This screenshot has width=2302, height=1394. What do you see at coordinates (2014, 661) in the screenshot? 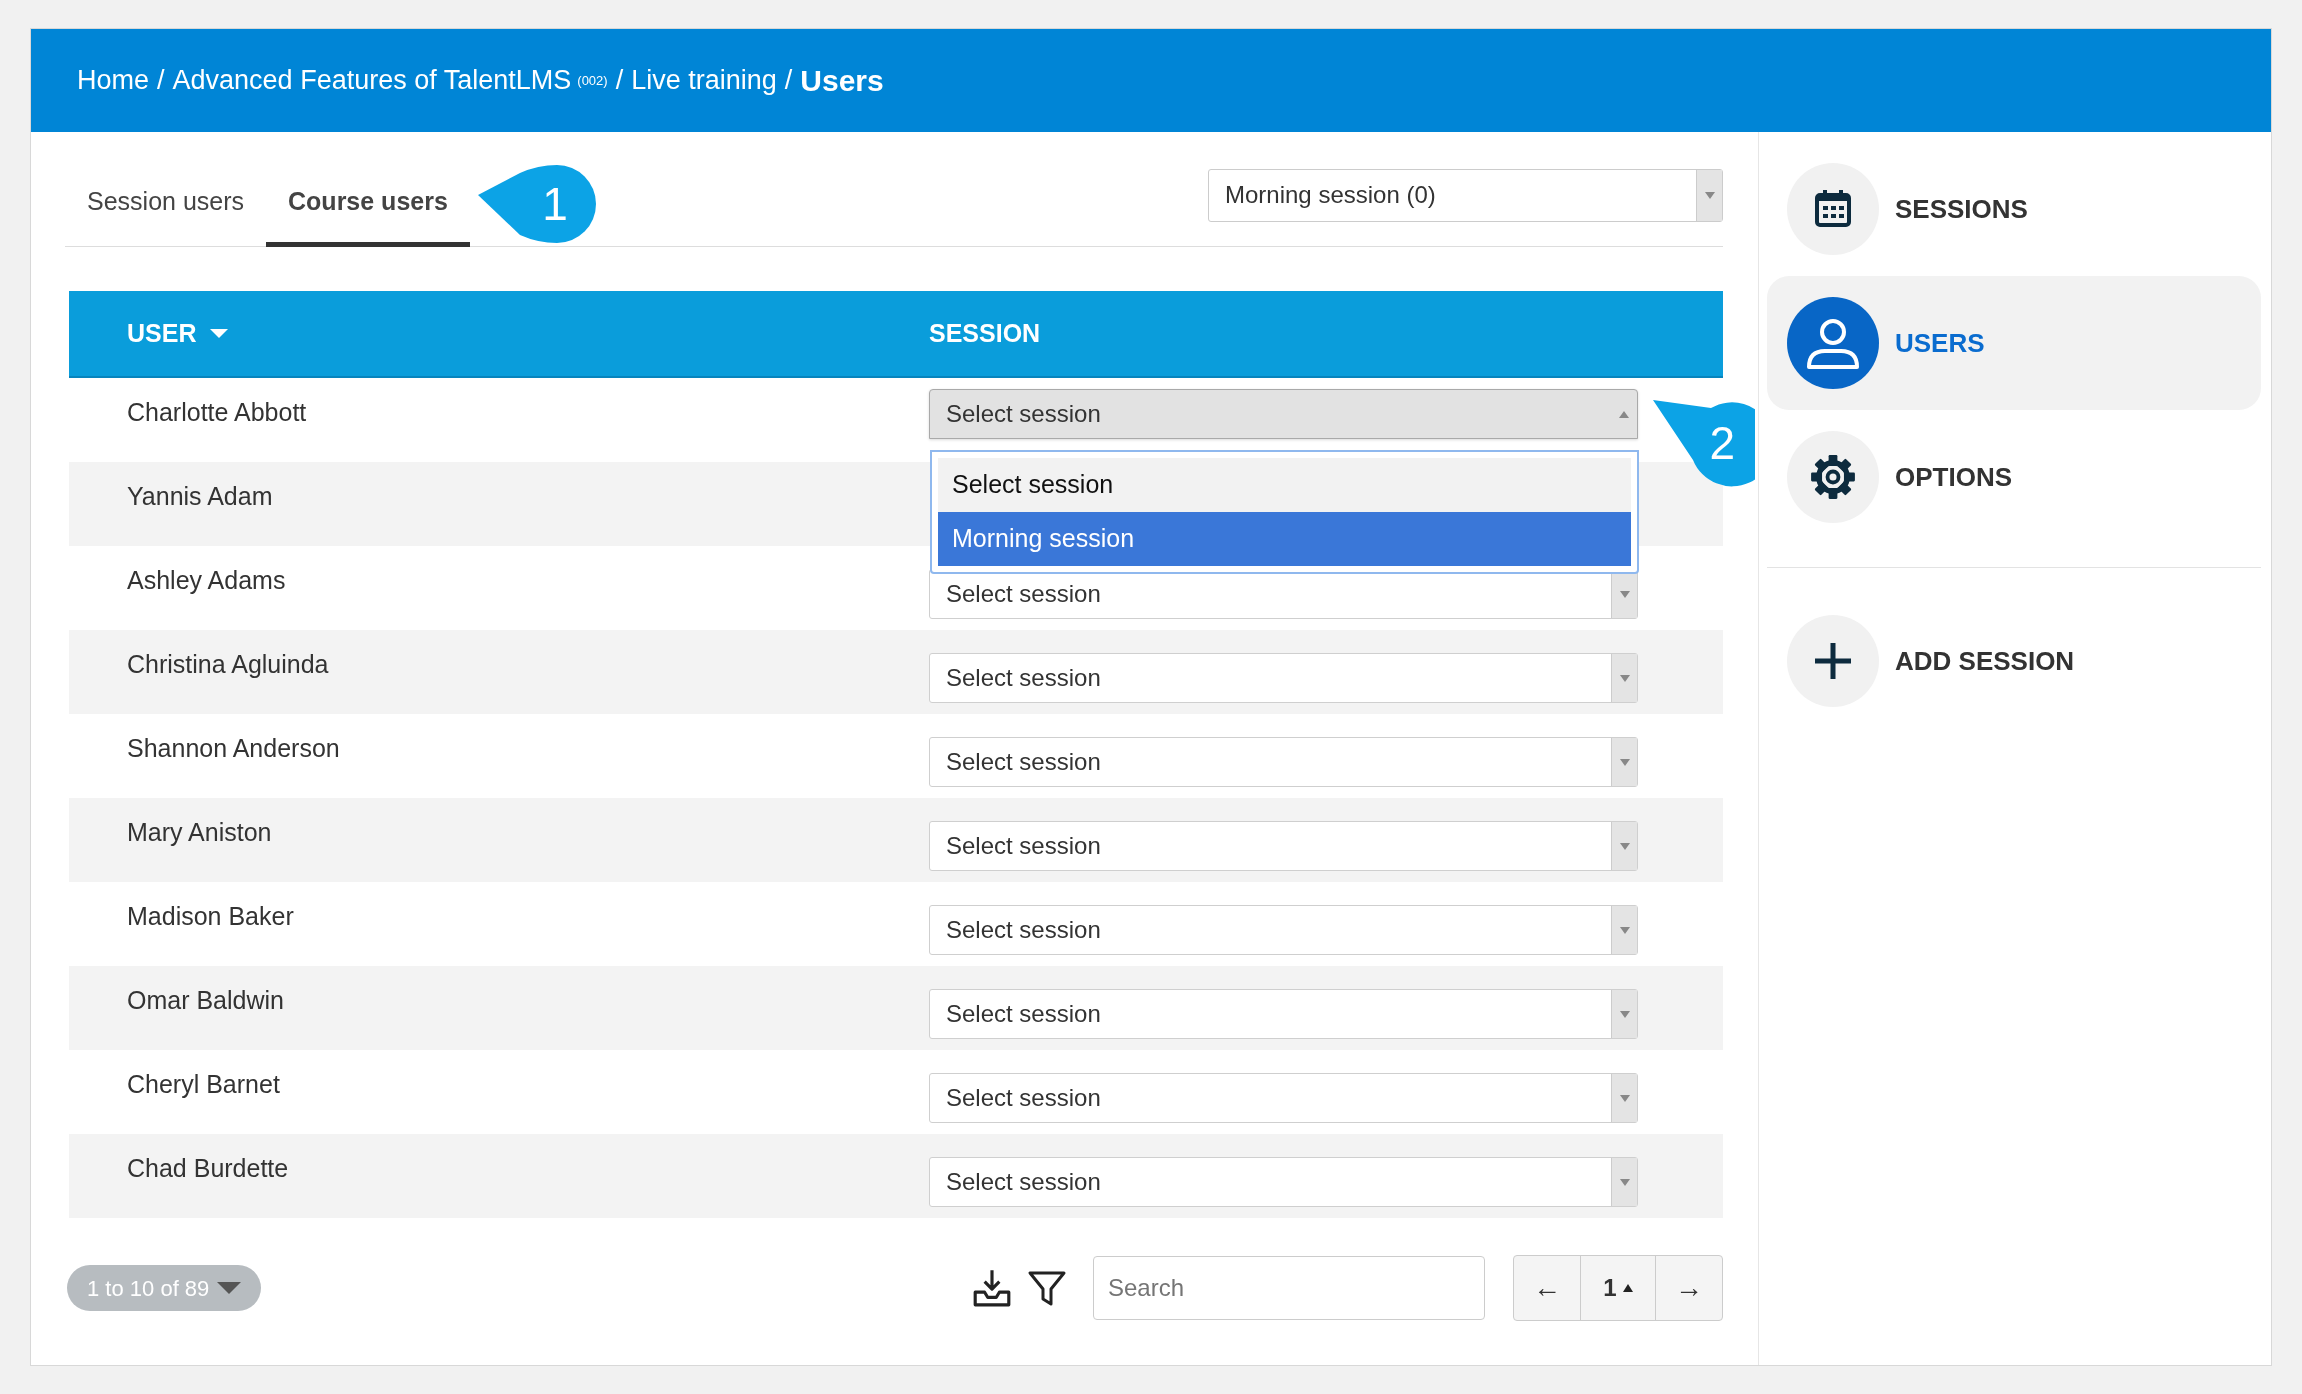
I see `add-session-button: ADD SESSION` at bounding box center [2014, 661].